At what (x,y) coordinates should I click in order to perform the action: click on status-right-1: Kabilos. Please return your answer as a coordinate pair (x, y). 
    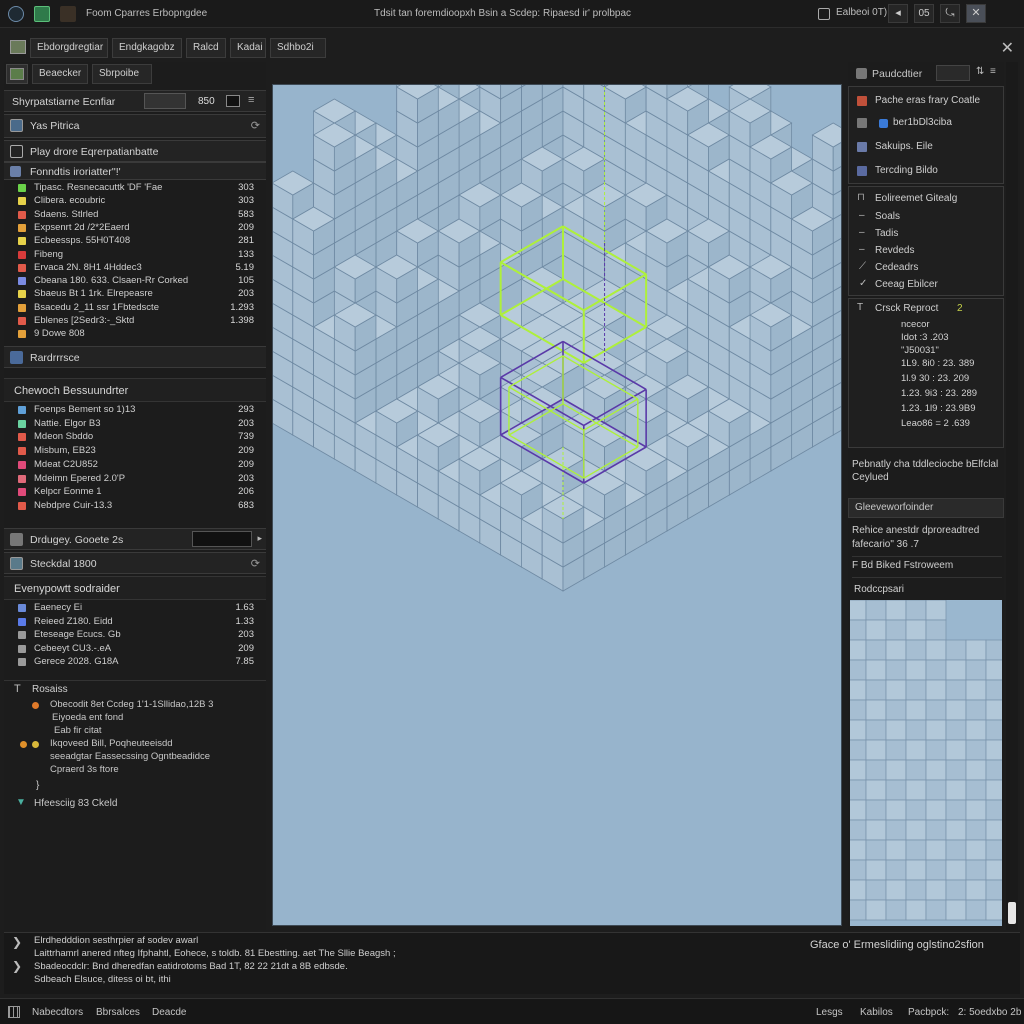
    Looking at the image, I should click on (876, 1012).